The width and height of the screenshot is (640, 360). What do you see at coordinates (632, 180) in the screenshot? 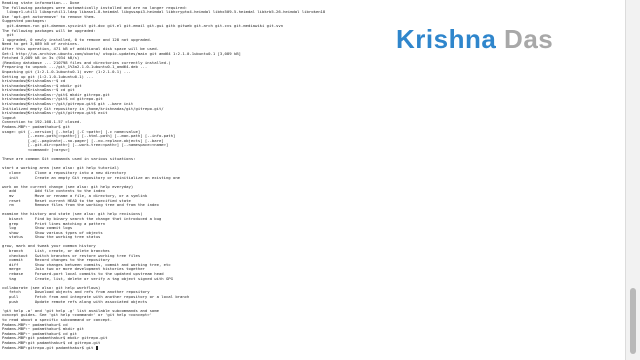
I see `vertical-scrollbar` at bounding box center [632, 180].